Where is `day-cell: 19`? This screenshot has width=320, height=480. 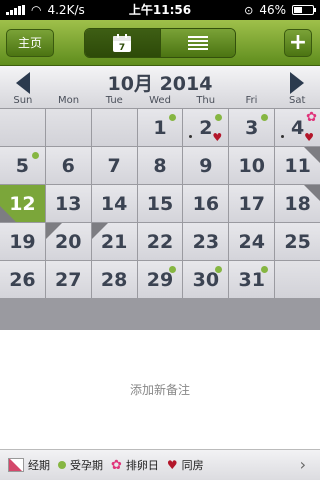
day-cell: 19 is located at coordinates (22, 241).